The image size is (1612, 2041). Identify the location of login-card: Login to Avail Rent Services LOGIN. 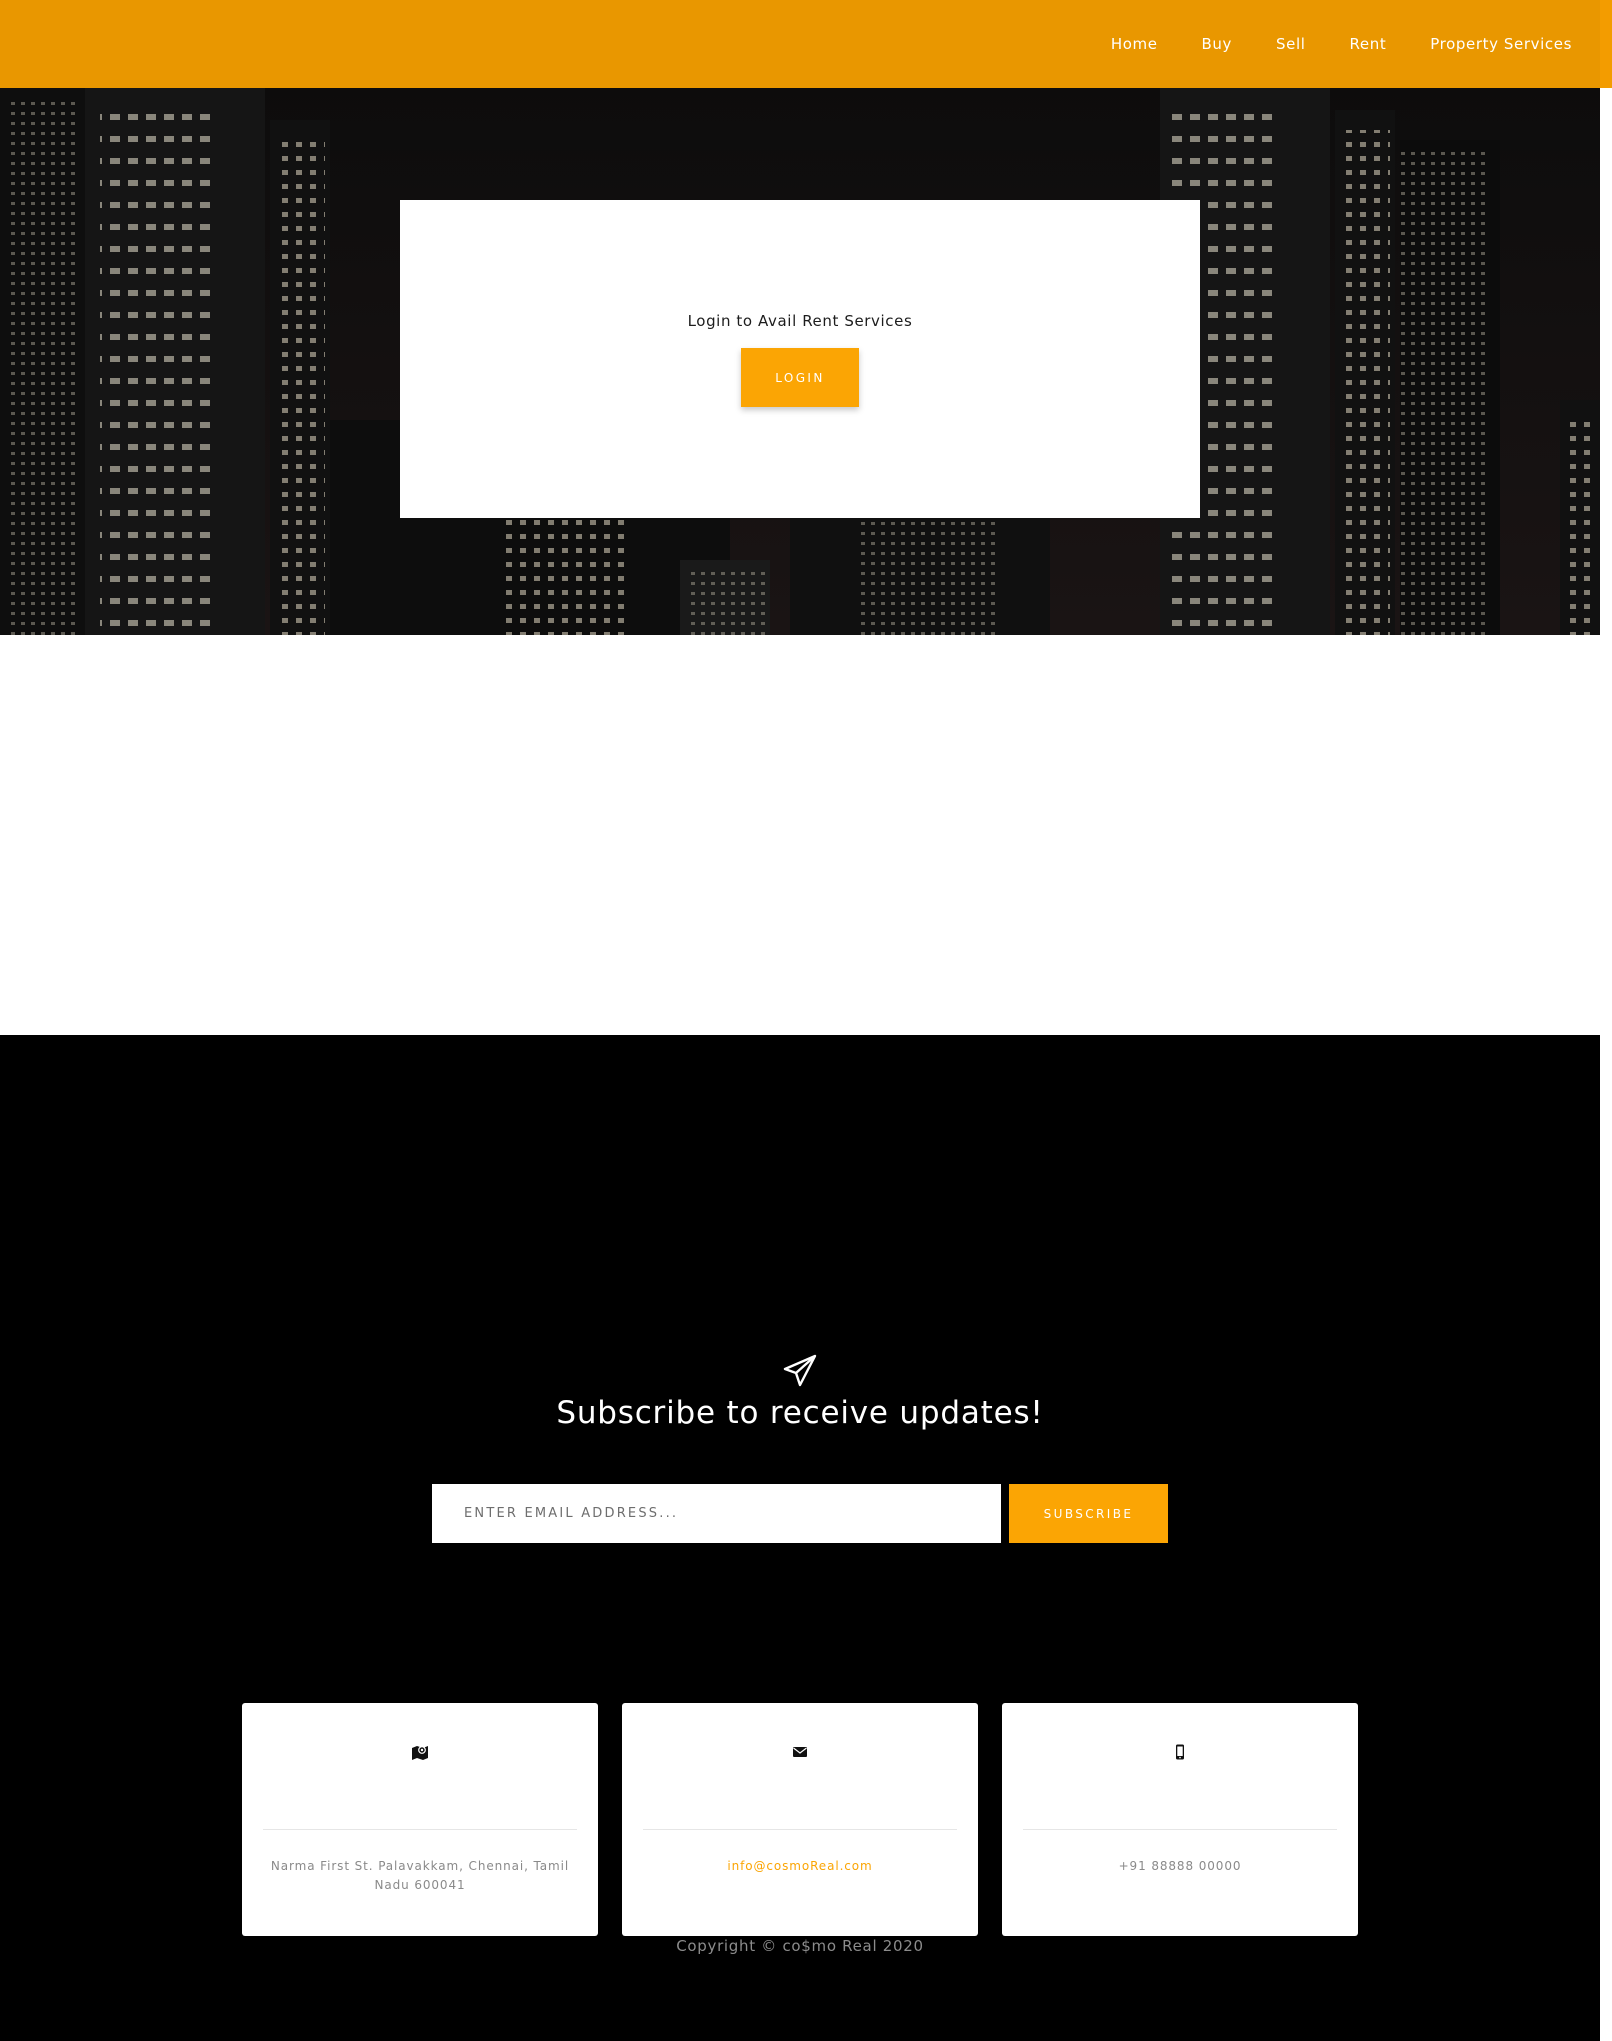
(800, 359).